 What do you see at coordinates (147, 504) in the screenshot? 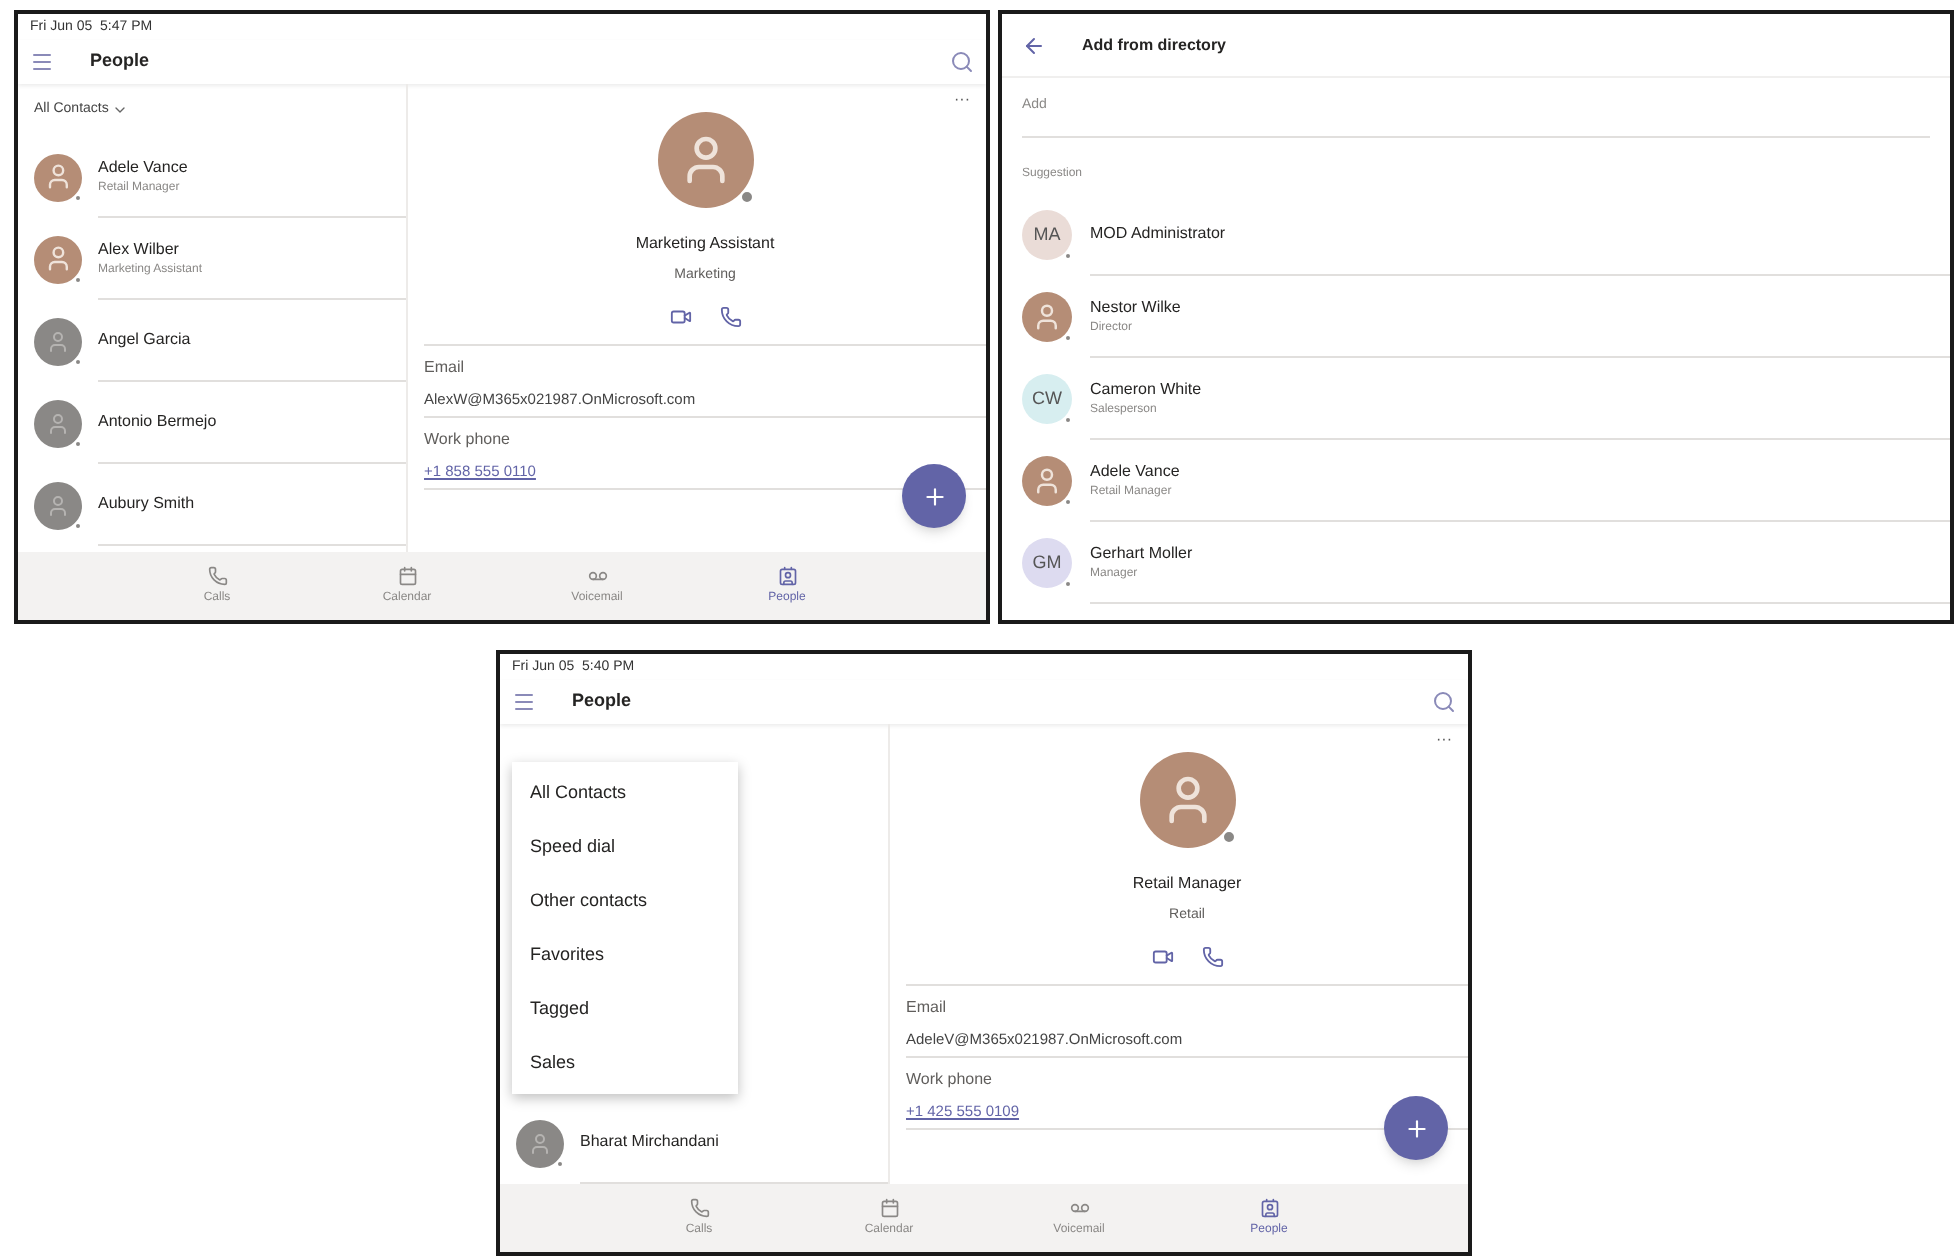
I see `contact-name: Aubury Smith` at bounding box center [147, 504].